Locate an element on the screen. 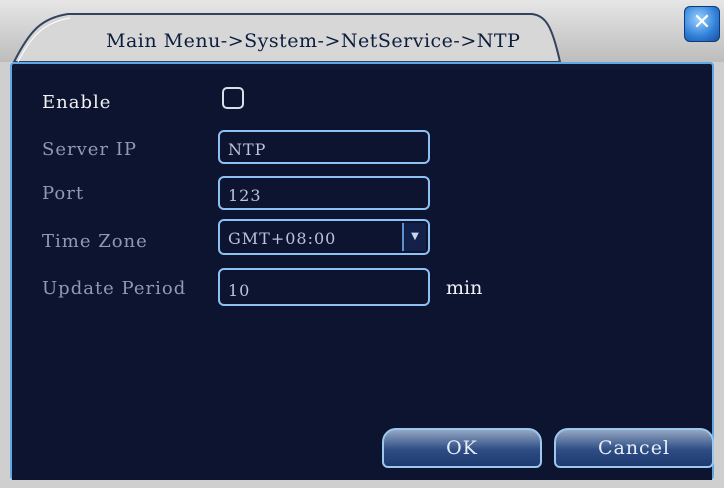 The image size is (724, 488). update-period-label: Update Period is located at coordinates (114, 288).